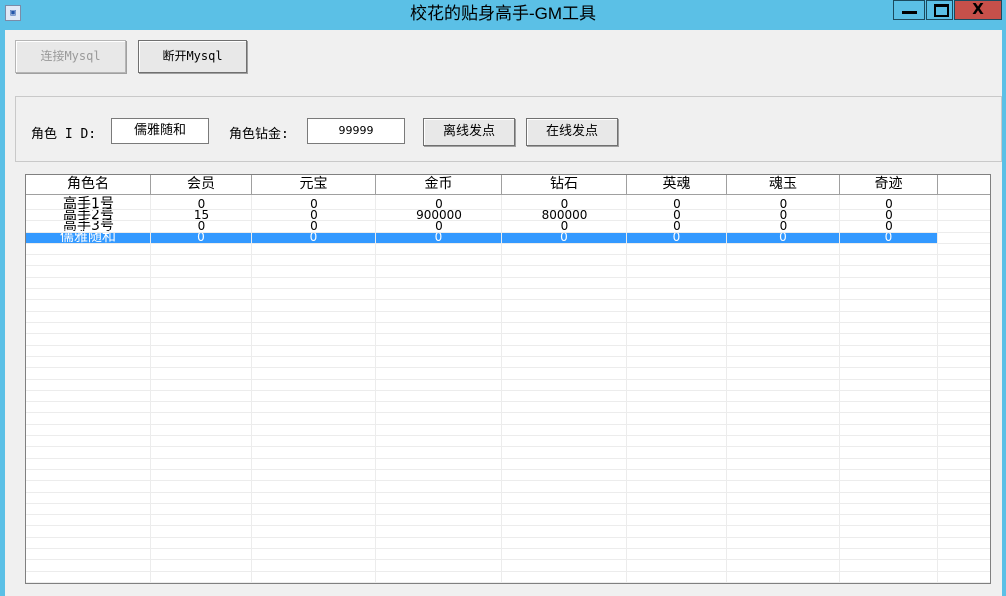 Image resolution: width=1006 pixels, height=596 pixels. I want to click on connect-mysql-button: 连接Mysql, so click(70, 56).